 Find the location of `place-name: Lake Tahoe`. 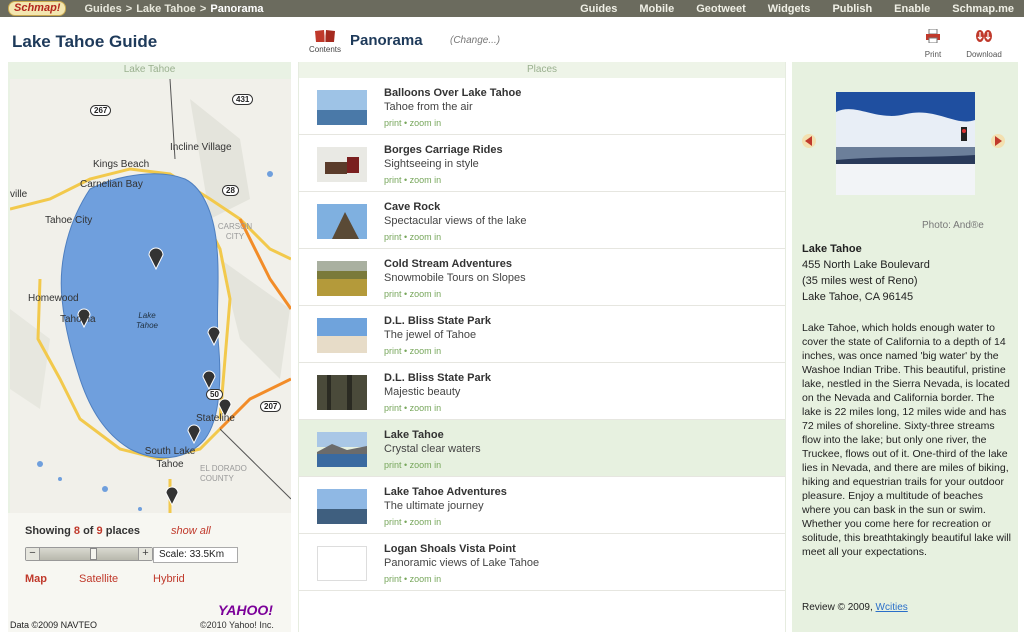

place-name: Lake Tahoe is located at coordinates (414, 435).